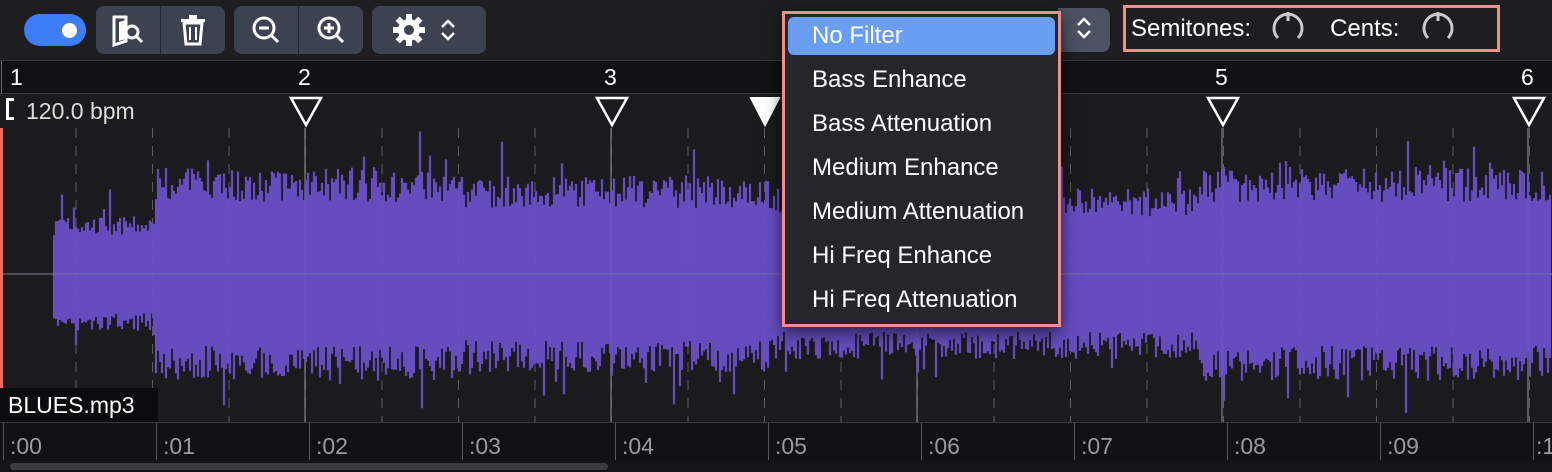 This screenshot has height=472, width=1552. I want to click on time-label: :09, so click(1403, 446).